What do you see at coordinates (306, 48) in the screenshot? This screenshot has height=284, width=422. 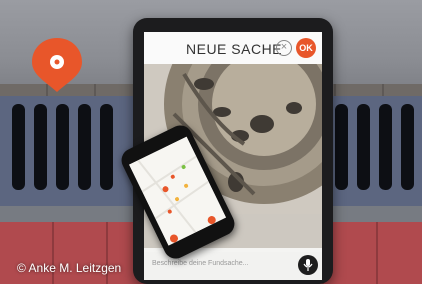 I see `ok-button: OK` at bounding box center [306, 48].